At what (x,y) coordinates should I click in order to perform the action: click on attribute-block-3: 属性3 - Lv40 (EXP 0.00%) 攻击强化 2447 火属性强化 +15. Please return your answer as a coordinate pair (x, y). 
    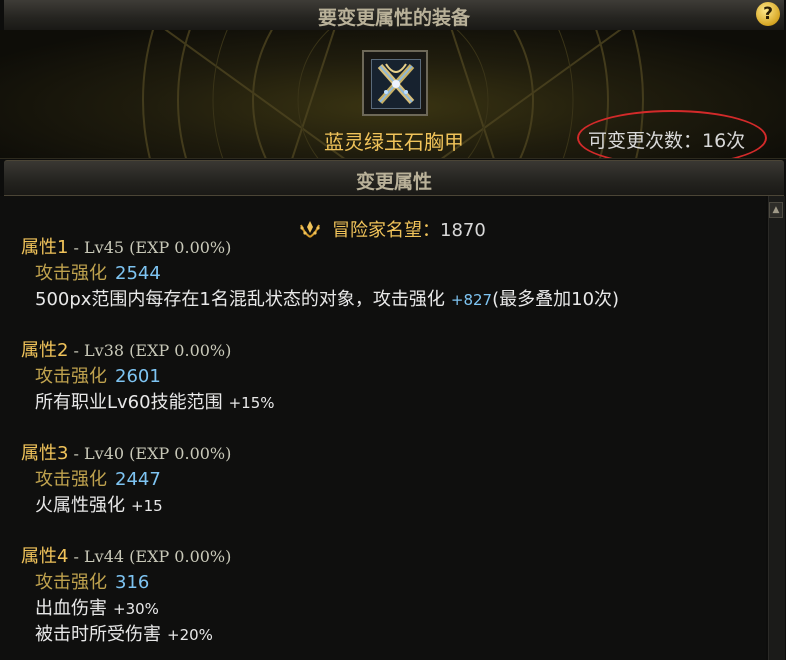
    Looking at the image, I should click on (126, 480).